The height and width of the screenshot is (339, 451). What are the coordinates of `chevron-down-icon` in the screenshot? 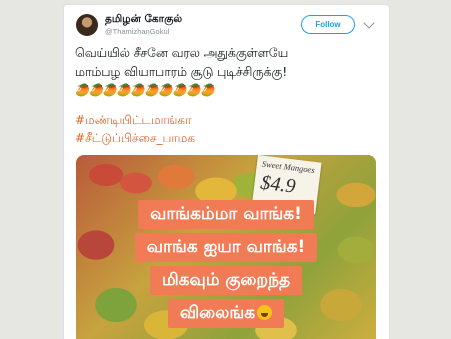 It's located at (369, 23).